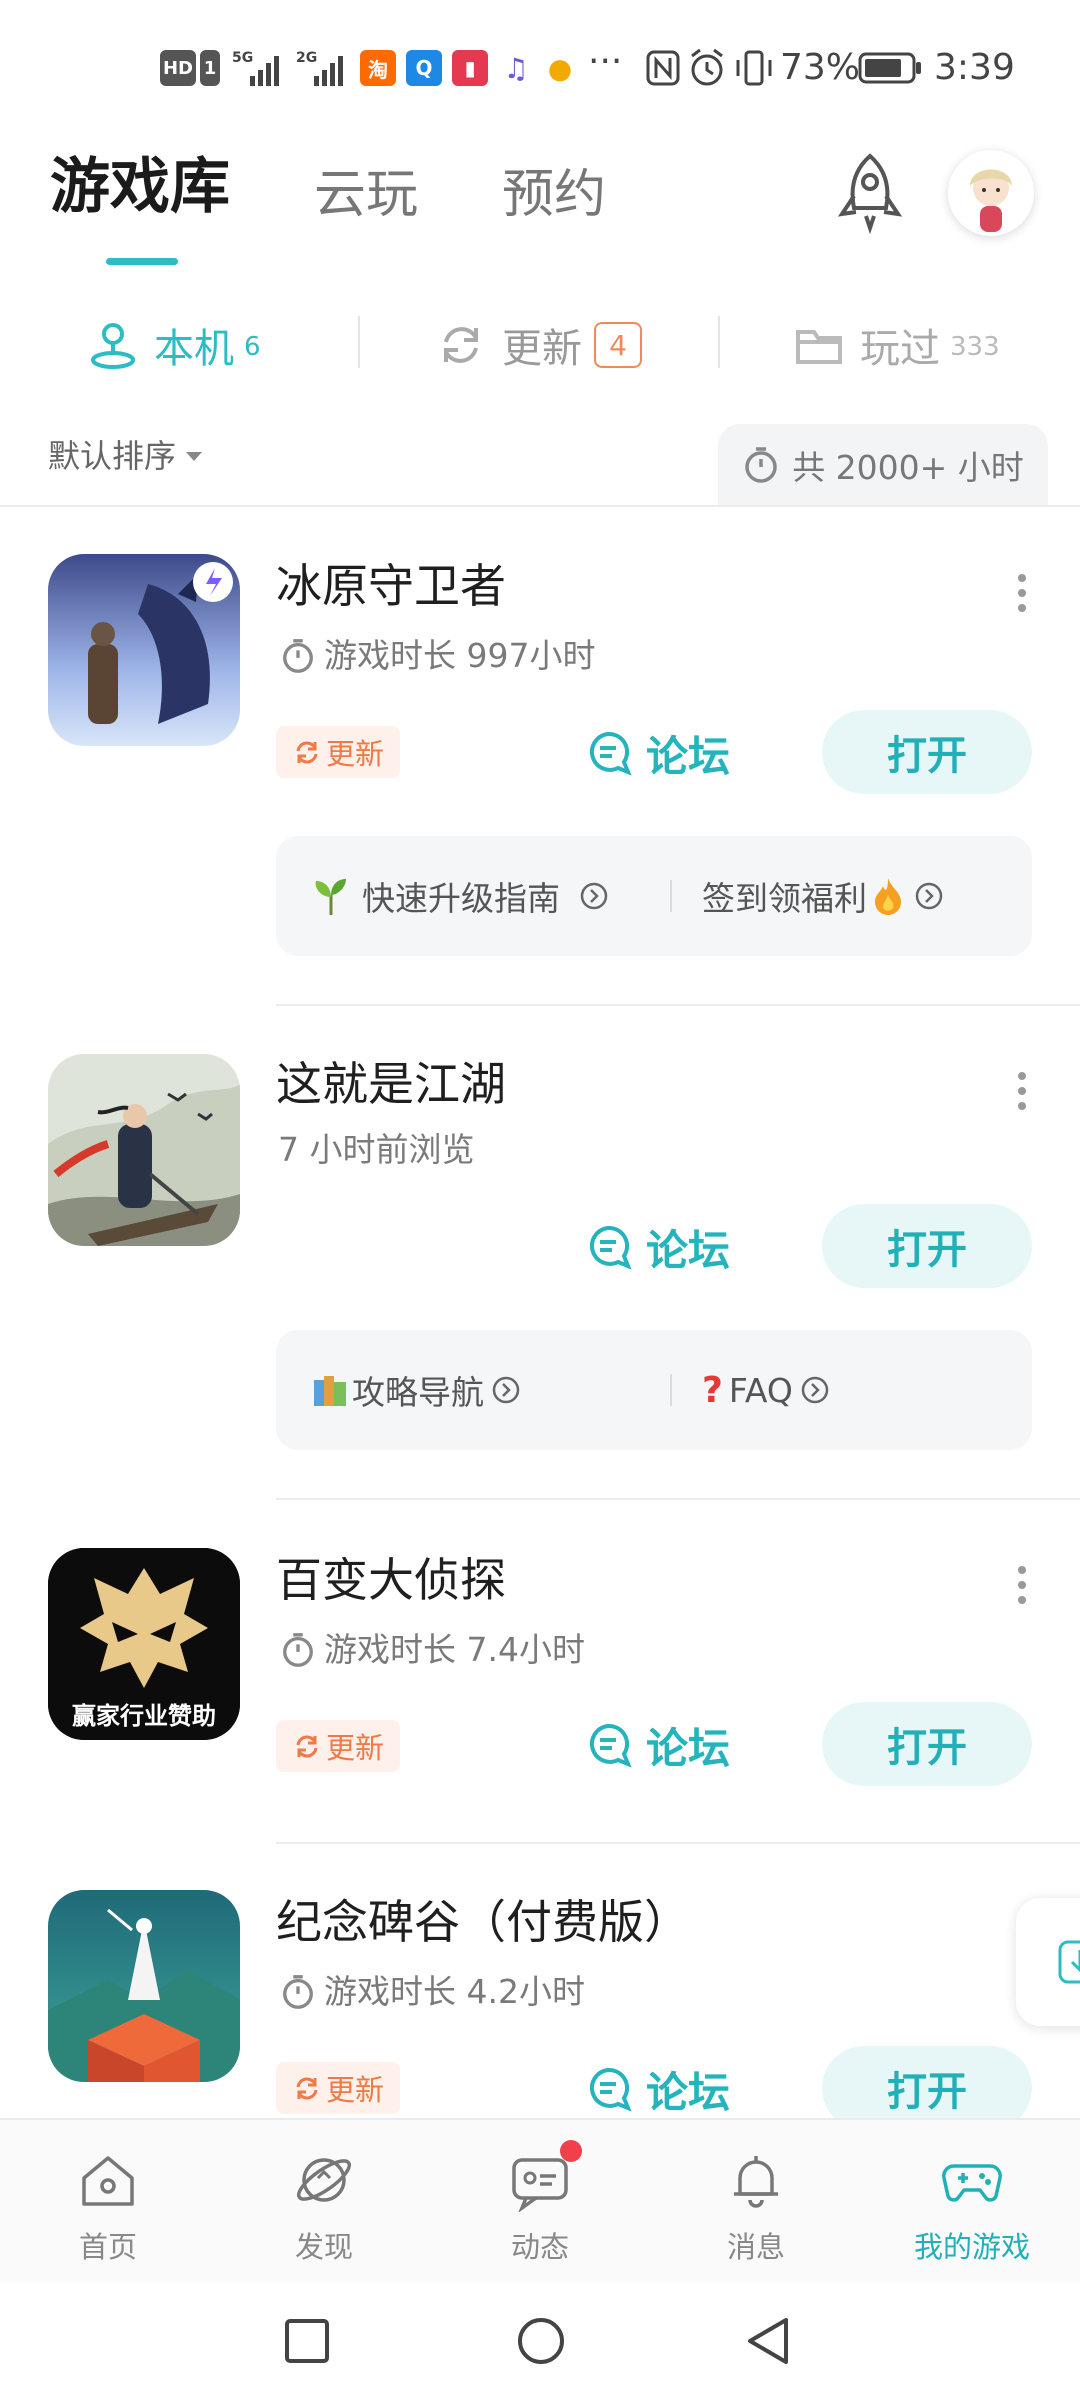 The image size is (1080, 2400). What do you see at coordinates (108, 2181) in the screenshot?
I see `home-icon` at bounding box center [108, 2181].